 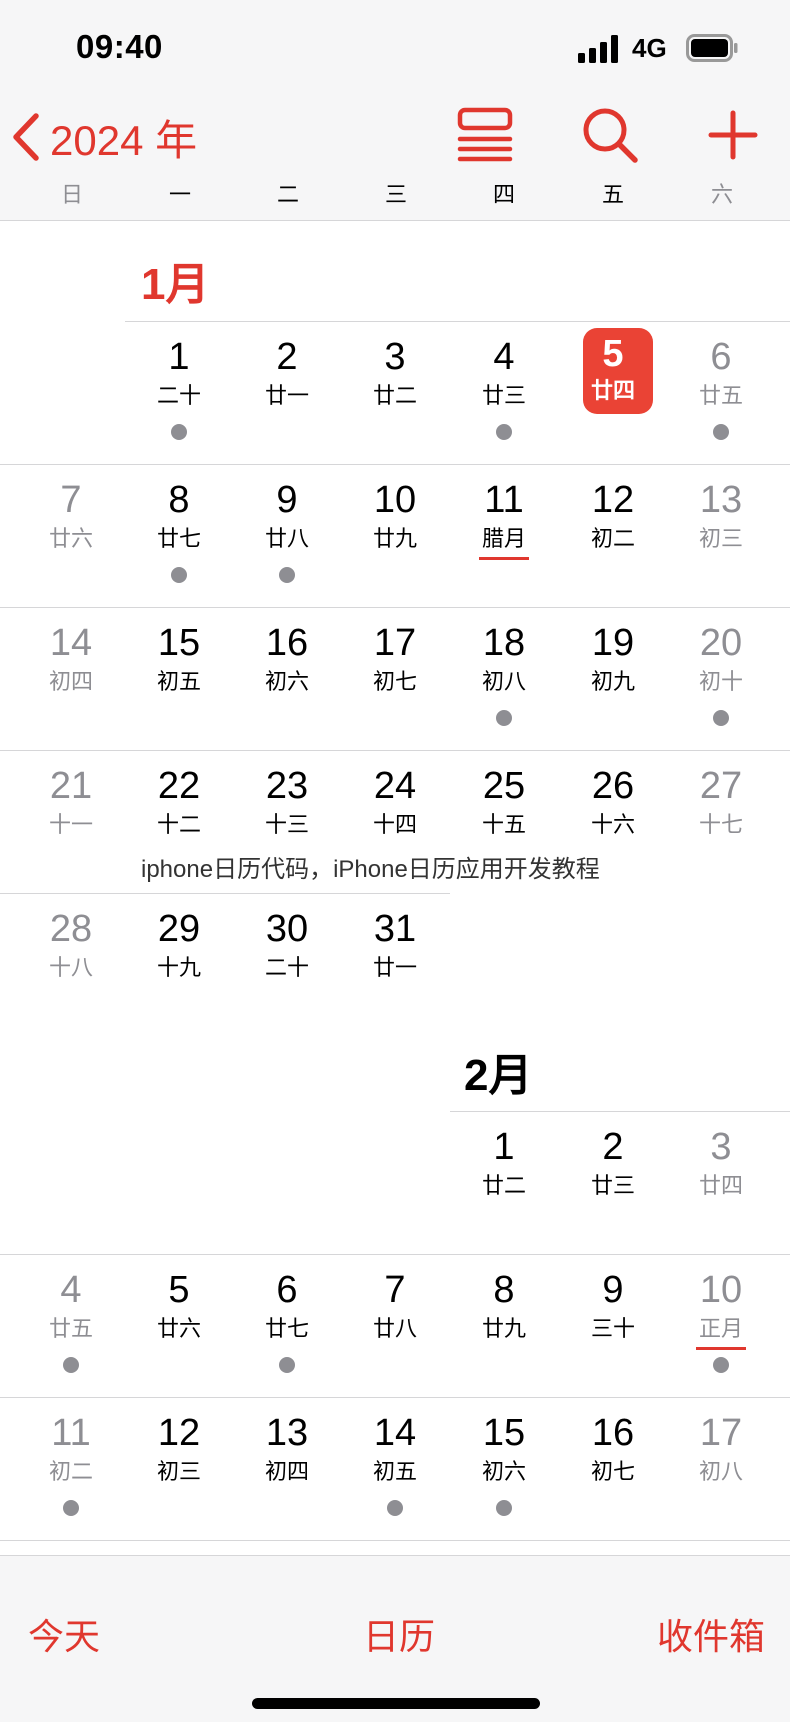 What do you see at coordinates (179, 679) in the screenshot?
I see `day-cell: 15 初五` at bounding box center [179, 679].